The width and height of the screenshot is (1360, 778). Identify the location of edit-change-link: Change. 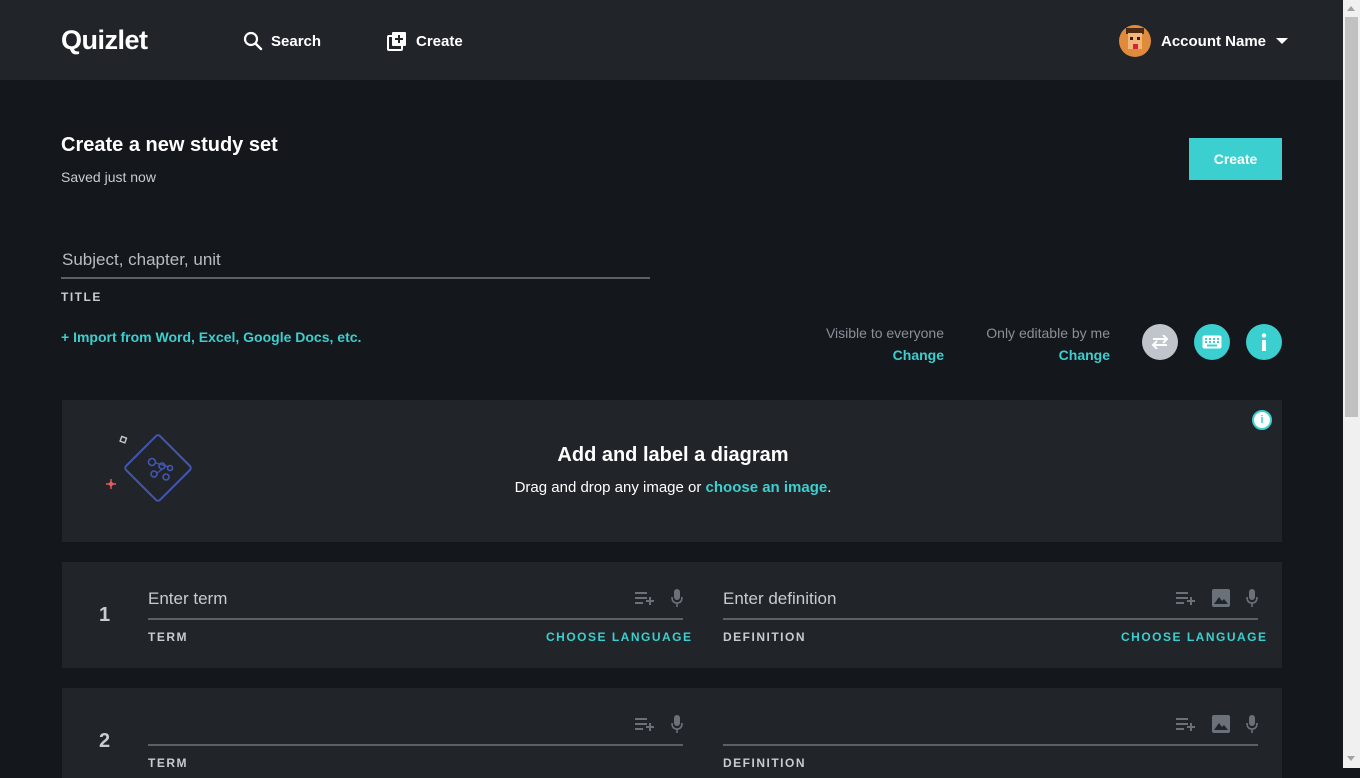
(1035, 355).